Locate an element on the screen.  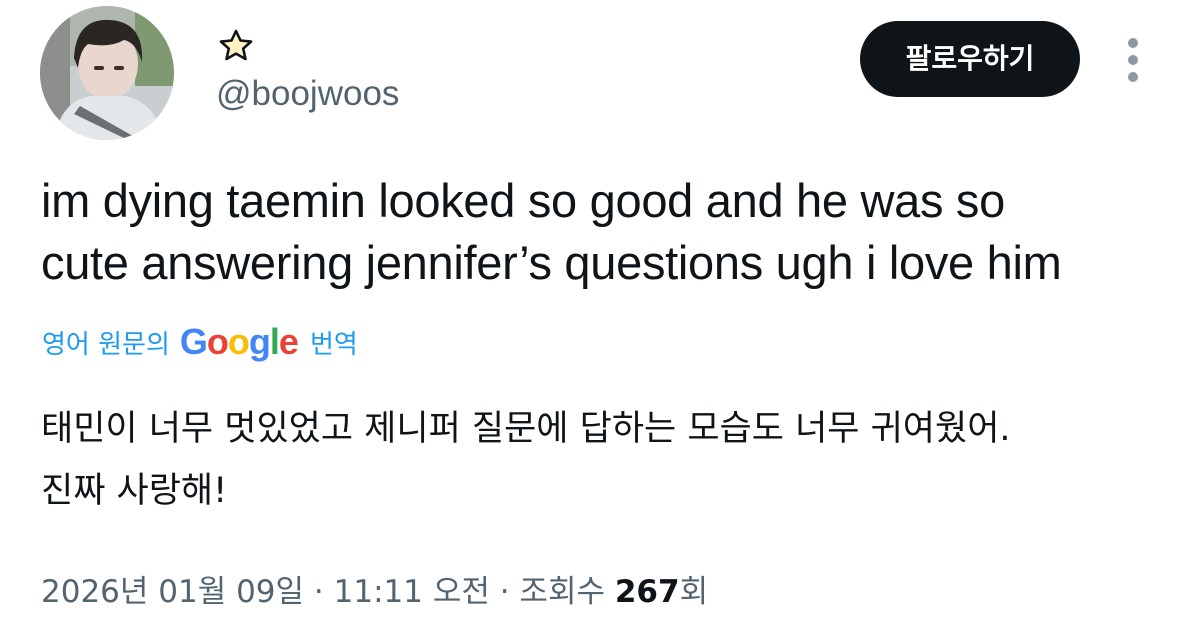
views-suffix: 회 is located at coordinates (694, 592).